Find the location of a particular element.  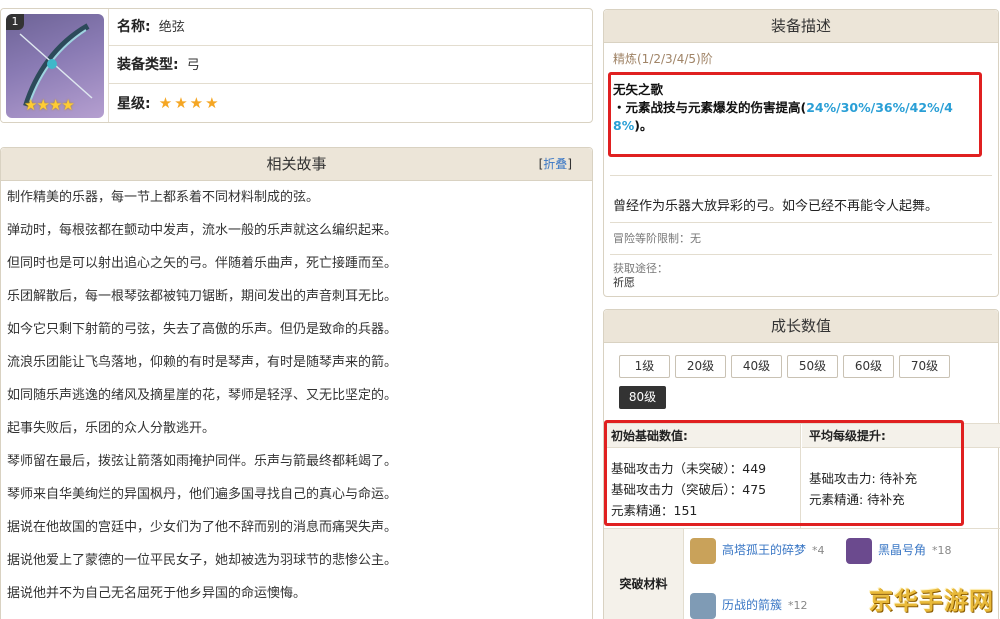

name-value: 绝弦 is located at coordinates (171, 27).